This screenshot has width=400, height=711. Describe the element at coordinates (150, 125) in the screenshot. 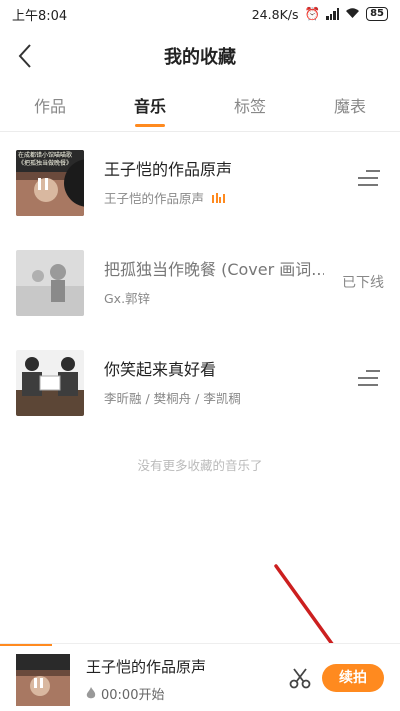

I see `active-tab-indicator` at that location.